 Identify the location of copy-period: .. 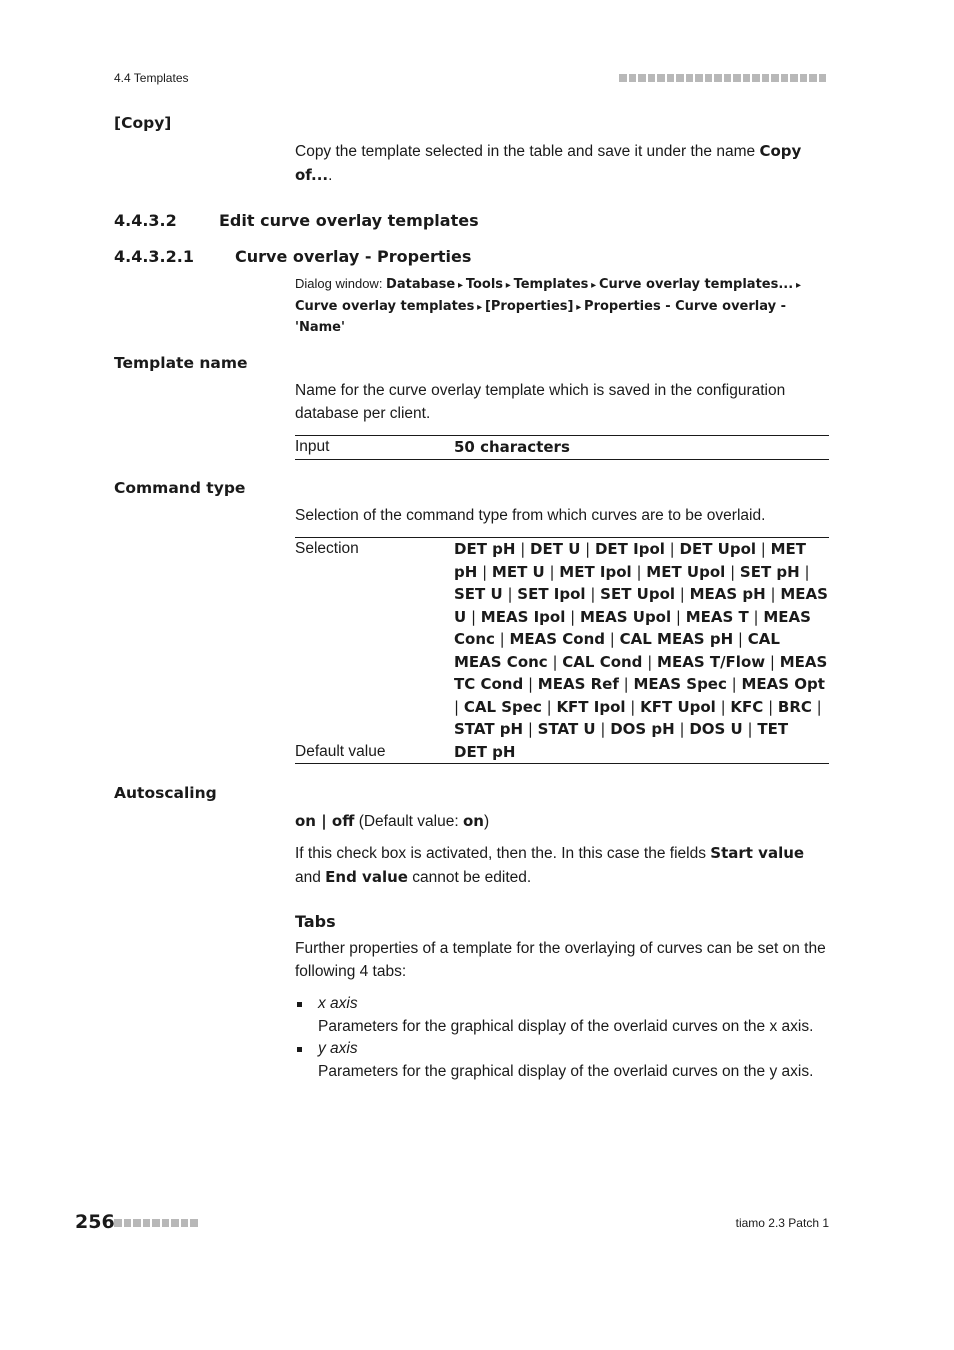
(330, 175).